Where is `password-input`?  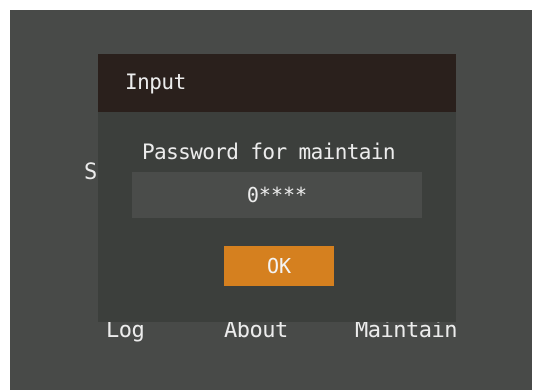 password-input is located at coordinates (277, 195).